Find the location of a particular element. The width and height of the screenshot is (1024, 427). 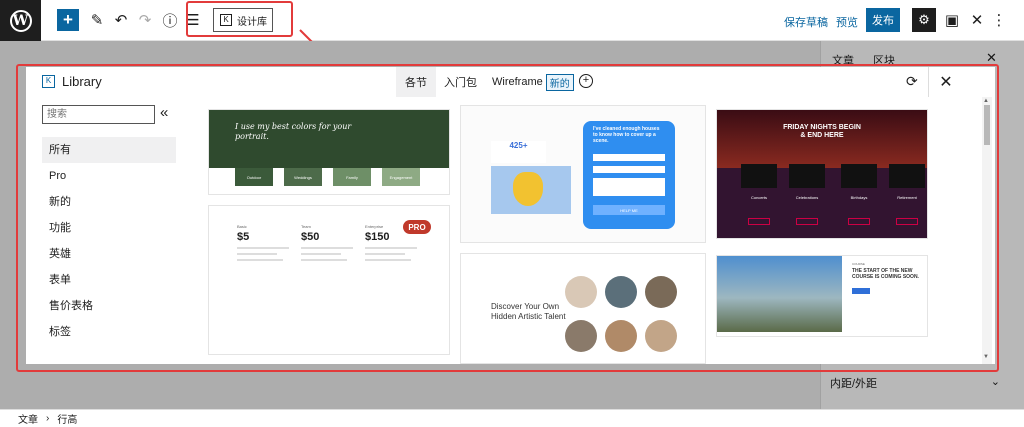

pen-icon: ✎ is located at coordinates (97, 20).